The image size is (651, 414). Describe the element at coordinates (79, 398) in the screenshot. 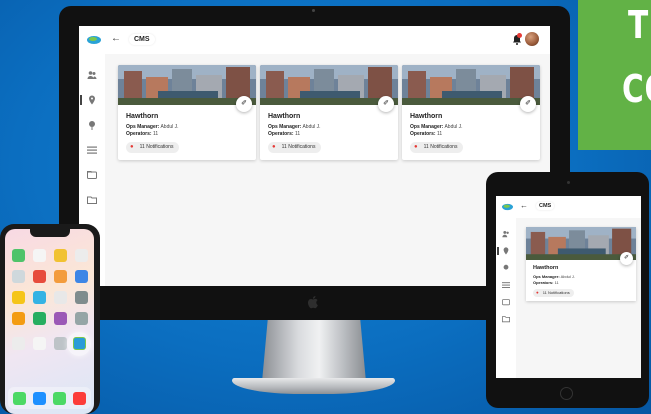

I see `music-icon` at that location.